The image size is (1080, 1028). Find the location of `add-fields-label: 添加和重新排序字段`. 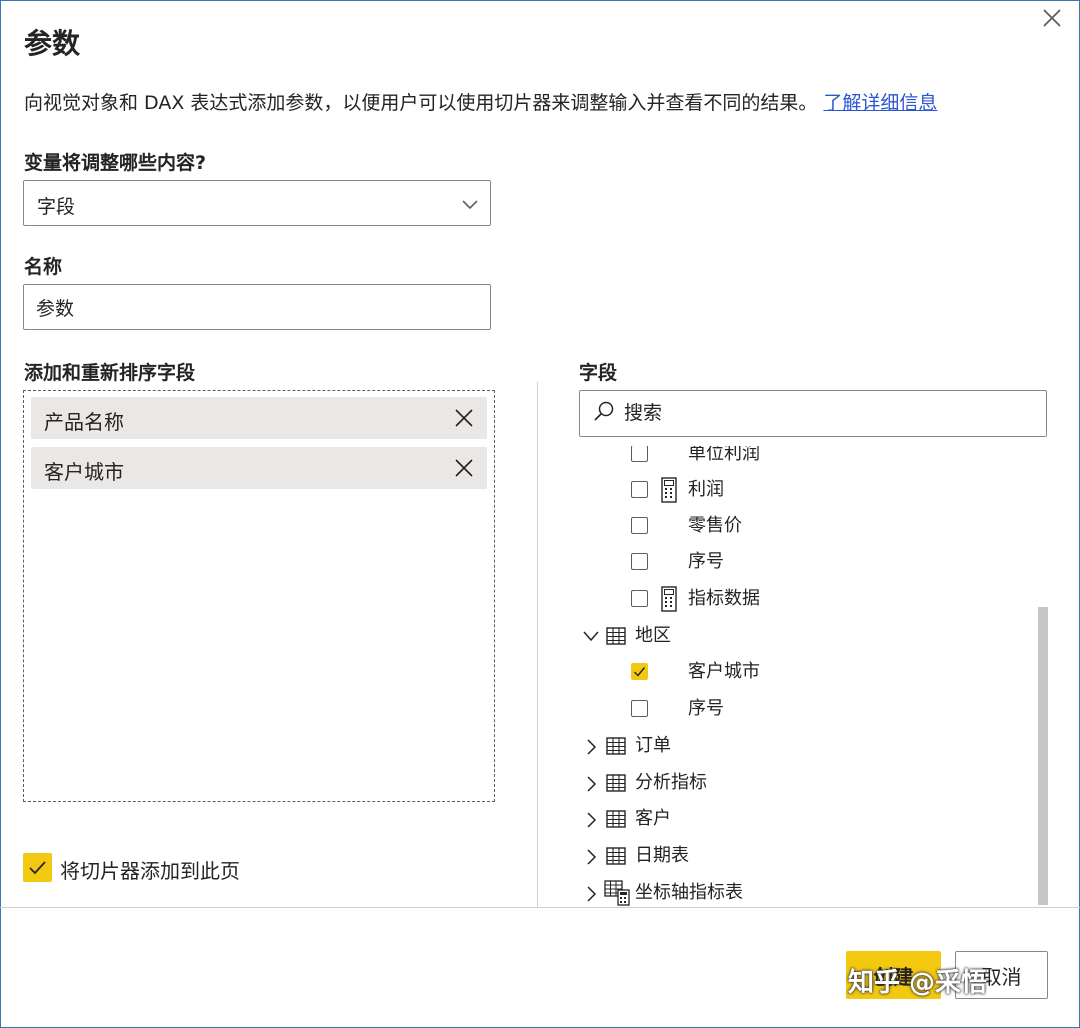

add-fields-label: 添加和重新排序字段 is located at coordinates (110, 373).